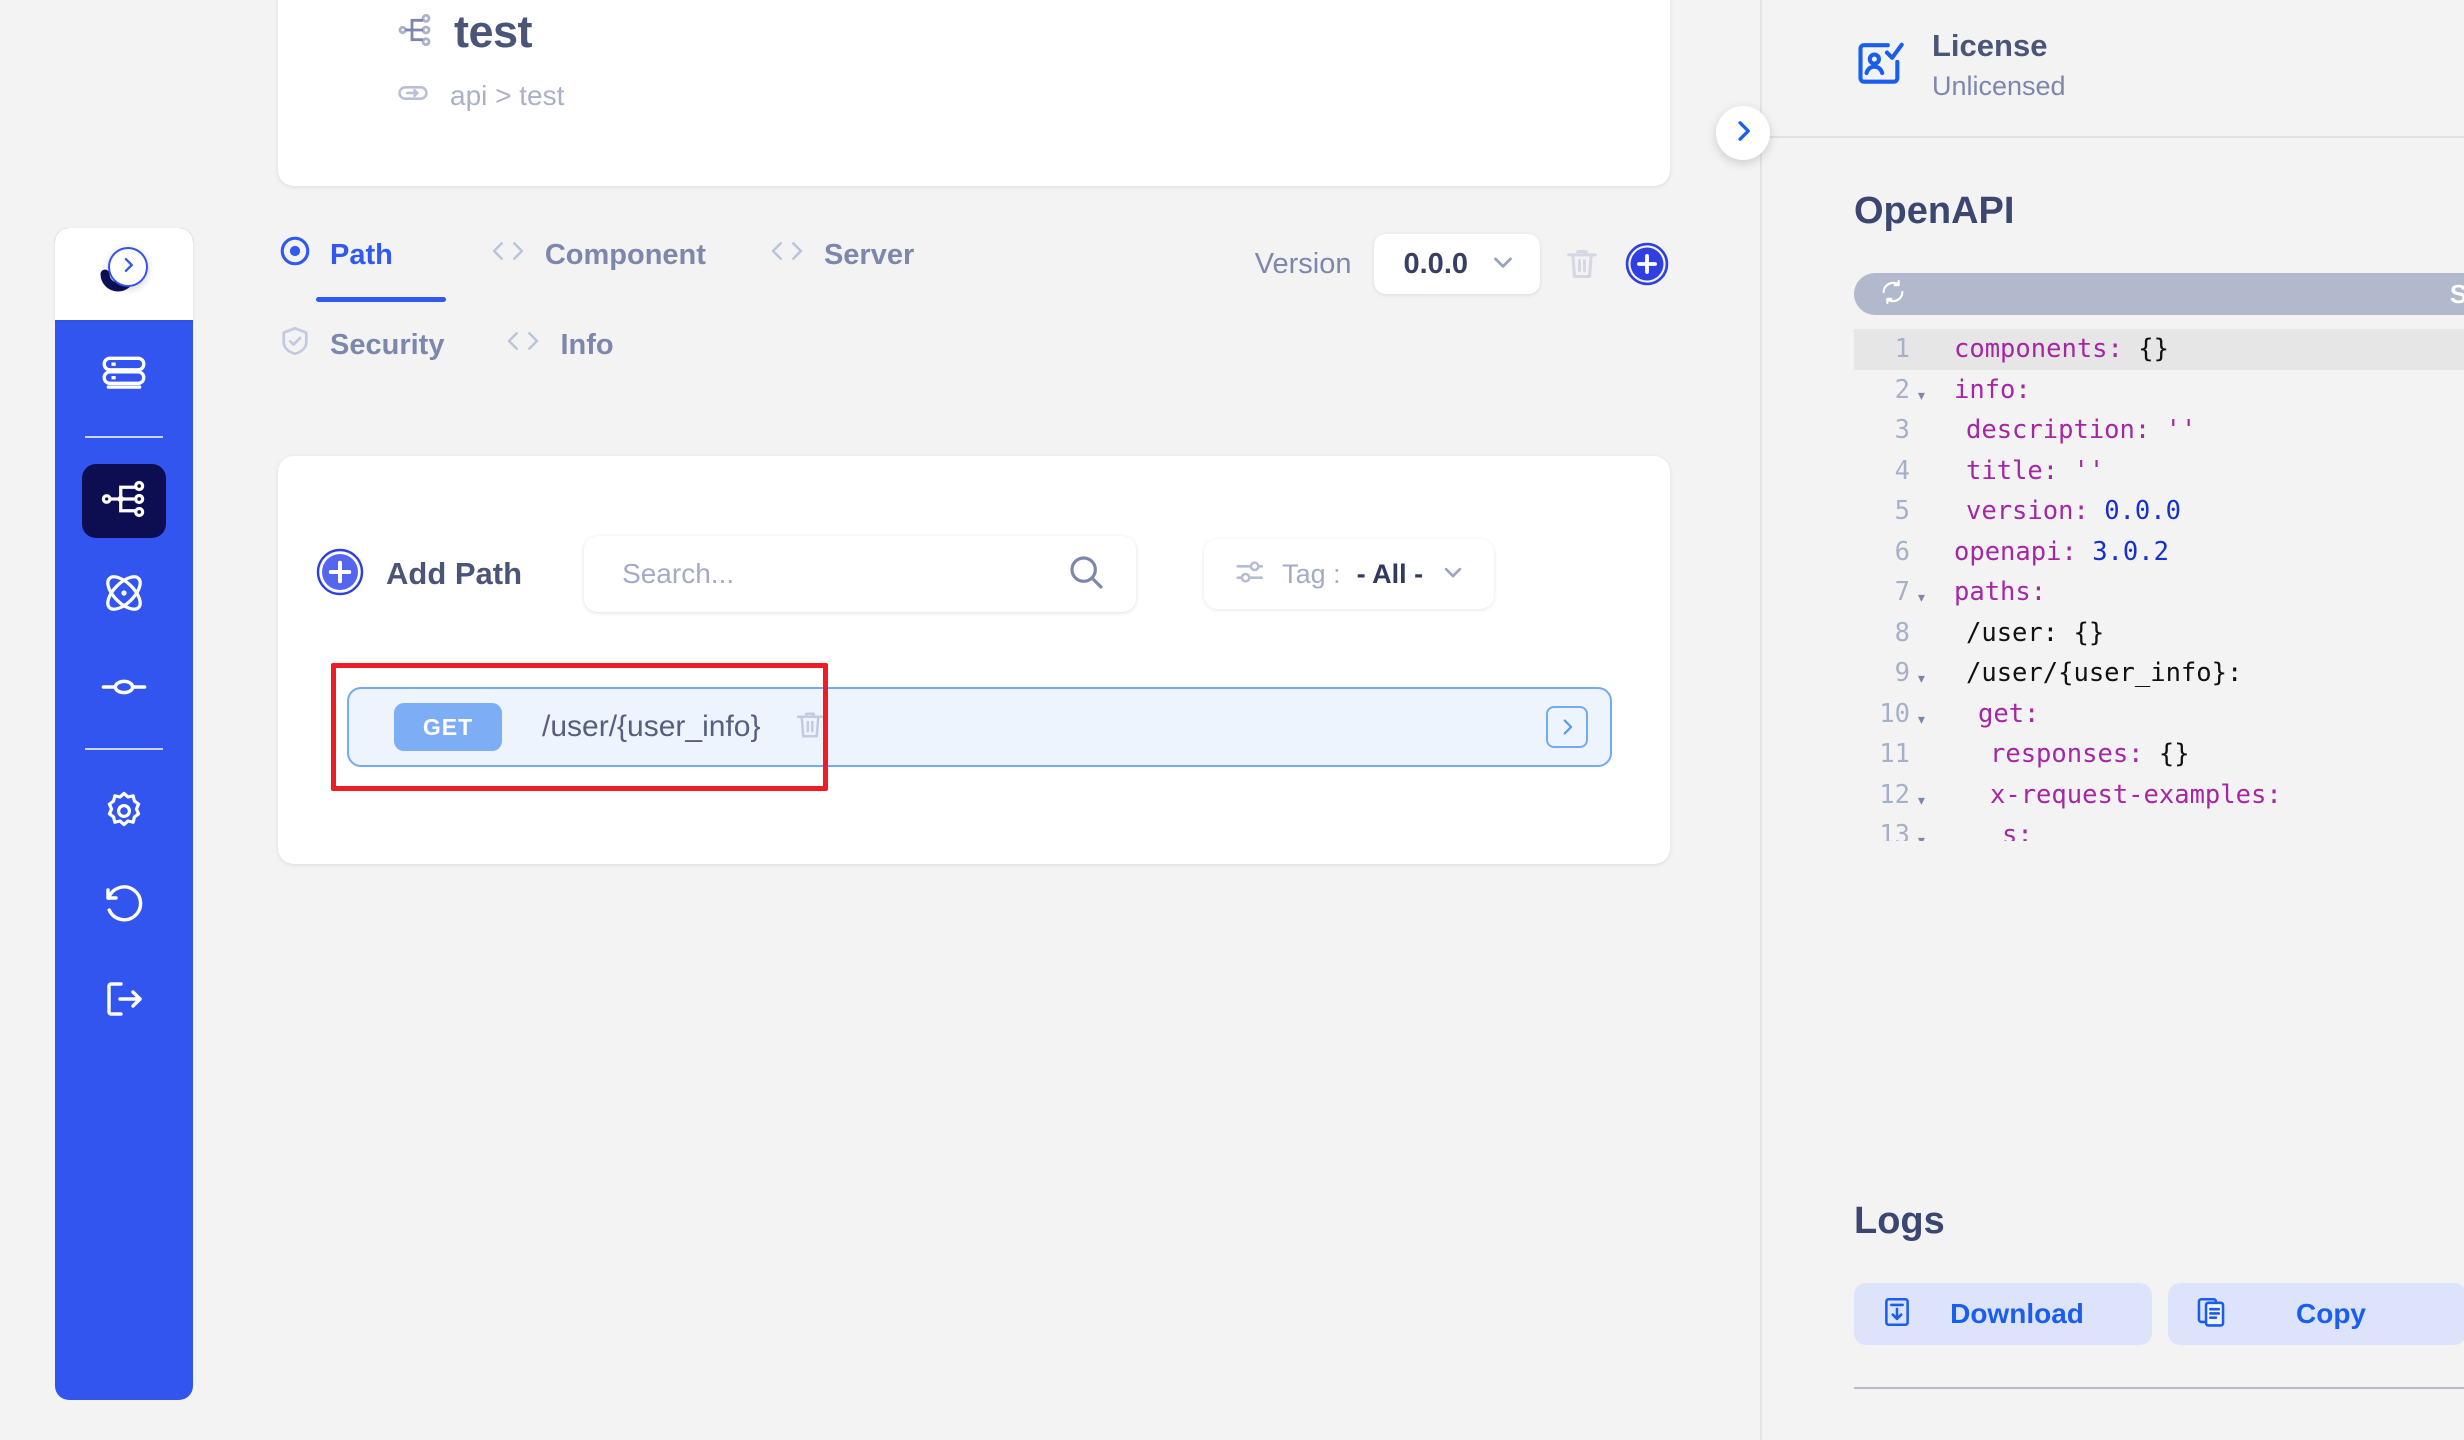  What do you see at coordinates (1894, 754) in the screenshot?
I see `line-number: 11` at bounding box center [1894, 754].